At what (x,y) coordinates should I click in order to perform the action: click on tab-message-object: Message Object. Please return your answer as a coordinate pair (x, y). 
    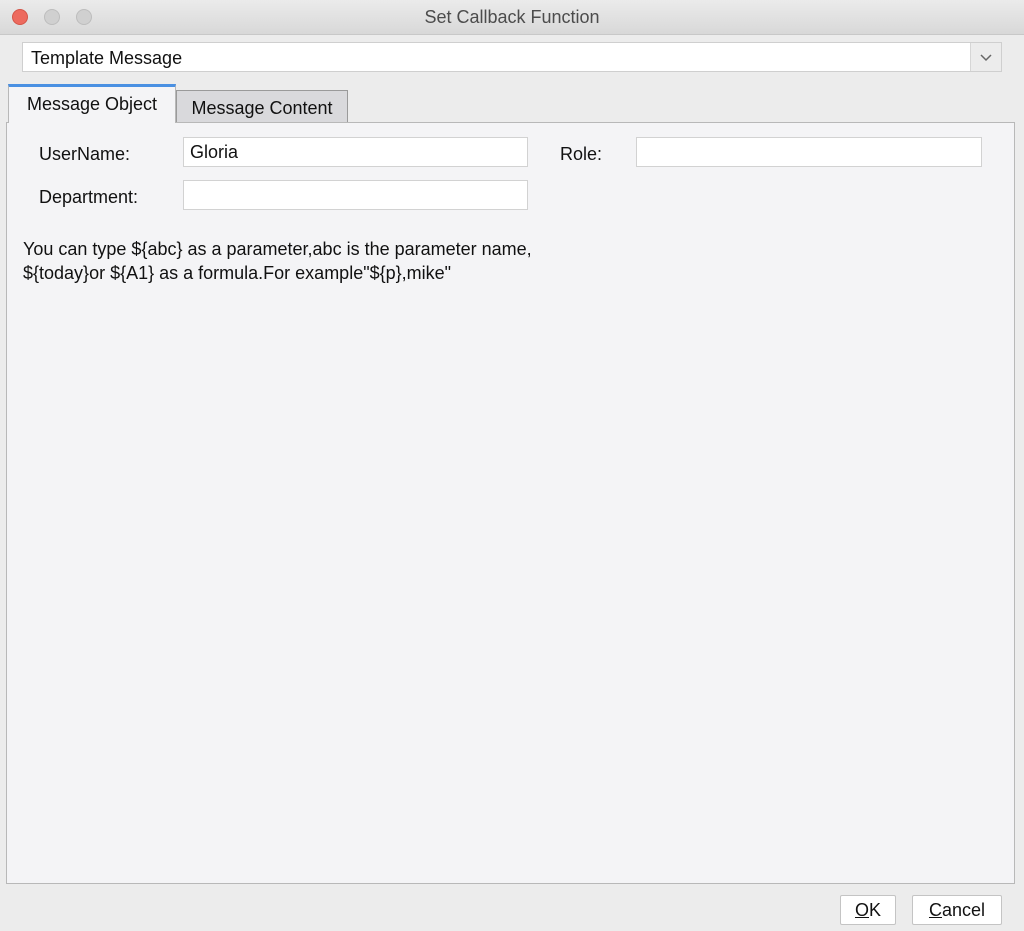
    Looking at the image, I should click on (92, 103).